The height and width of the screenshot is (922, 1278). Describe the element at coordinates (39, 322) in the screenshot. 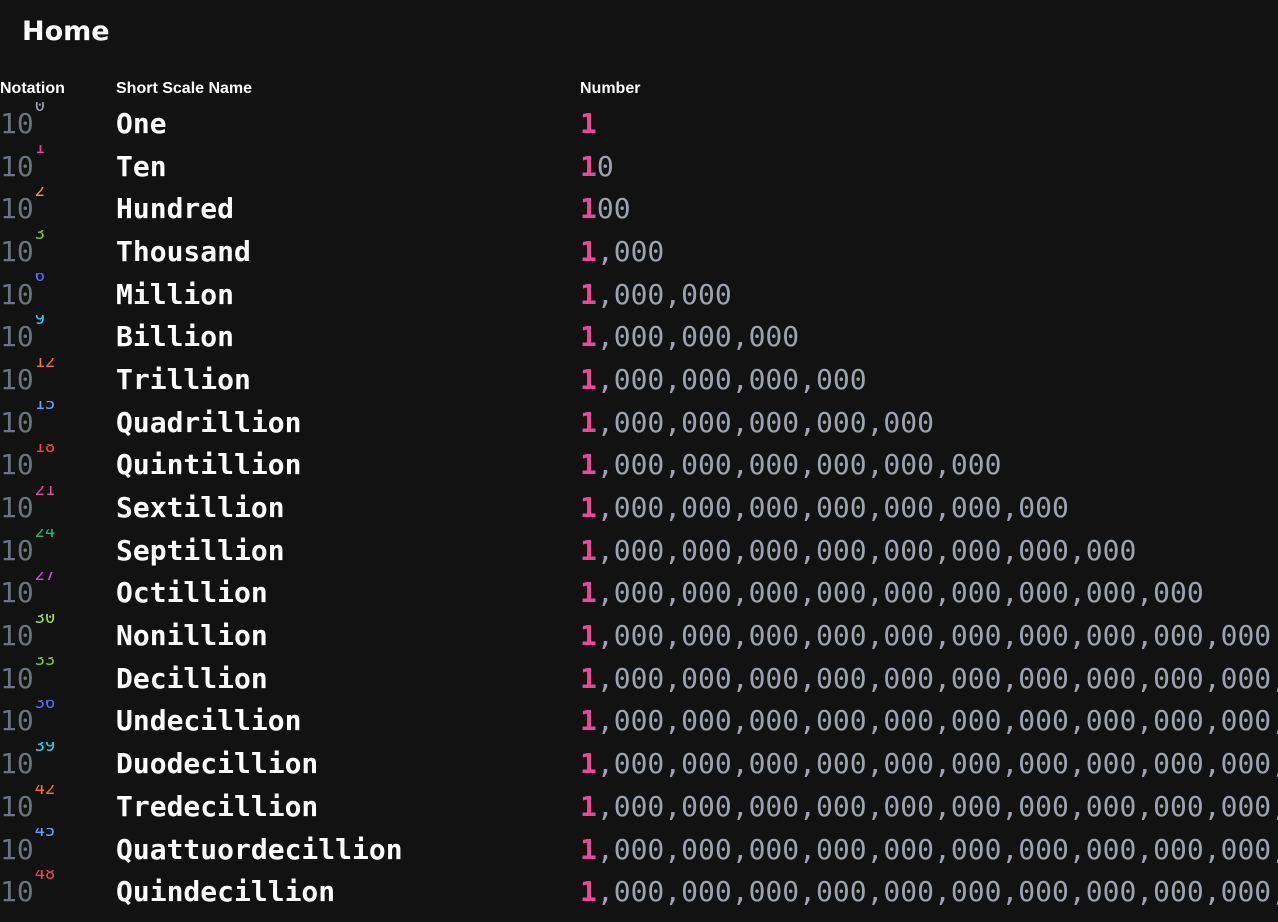

I see `notation-exponent: 9` at that location.